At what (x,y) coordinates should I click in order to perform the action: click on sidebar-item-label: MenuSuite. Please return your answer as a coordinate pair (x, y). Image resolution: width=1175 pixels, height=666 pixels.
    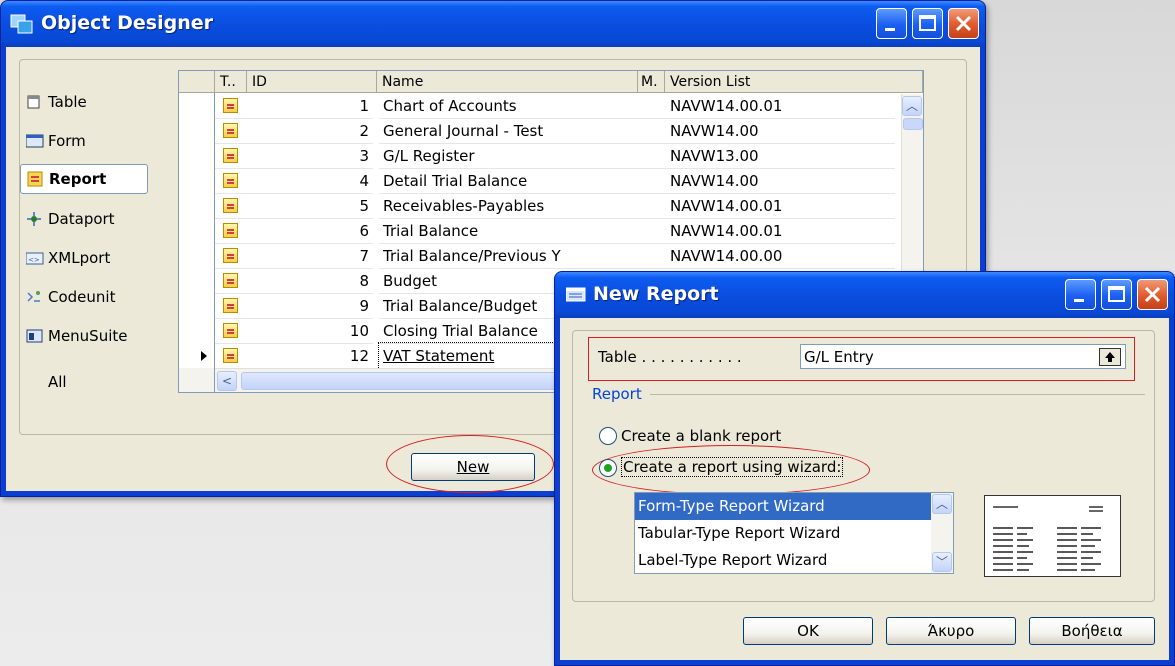
    Looking at the image, I should click on (88, 336).